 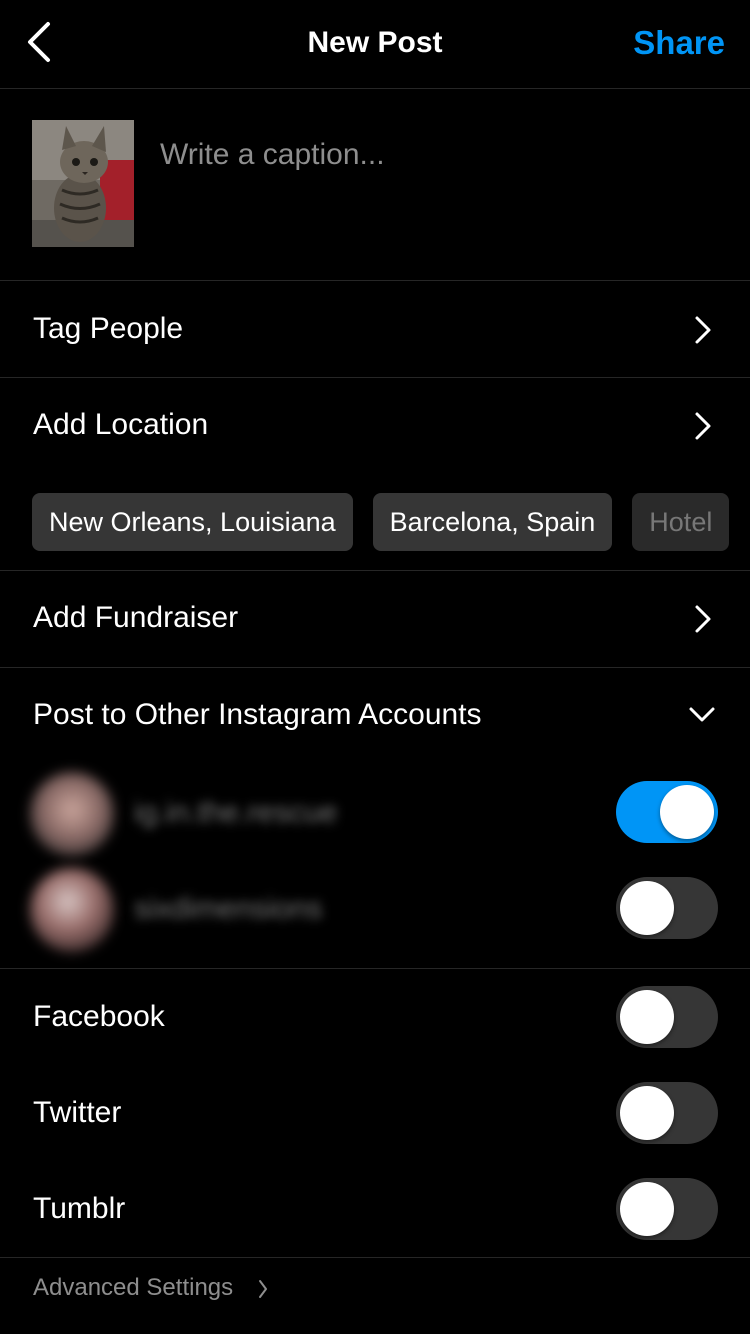 What do you see at coordinates (236, 812) in the screenshot?
I see `account-name: ig.in.the.rescue` at bounding box center [236, 812].